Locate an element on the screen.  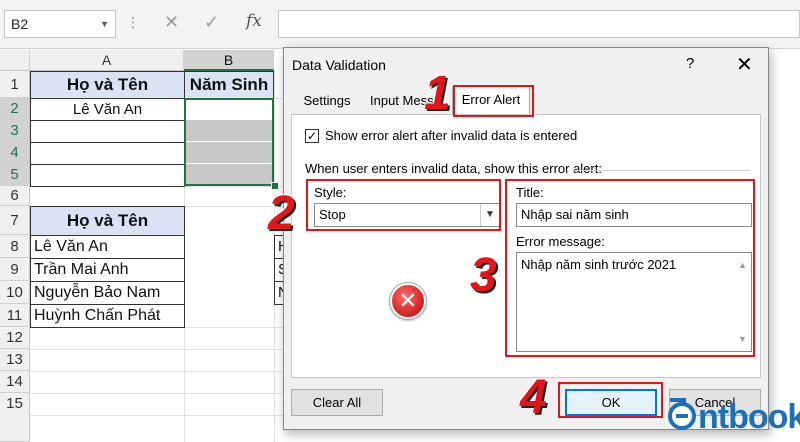
show-alert-checkbox: ✓ is located at coordinates (312, 136).